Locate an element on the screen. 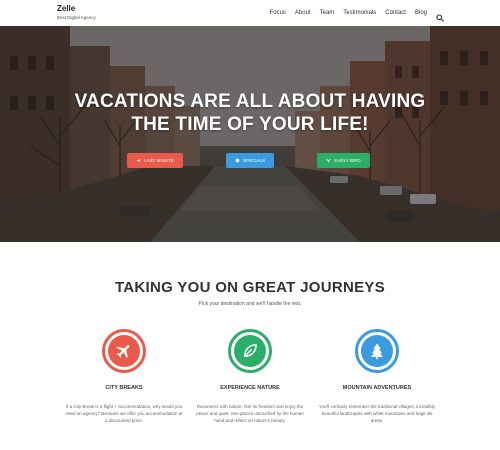 The width and height of the screenshot is (500, 450). leaf-icon is located at coordinates (250, 351).